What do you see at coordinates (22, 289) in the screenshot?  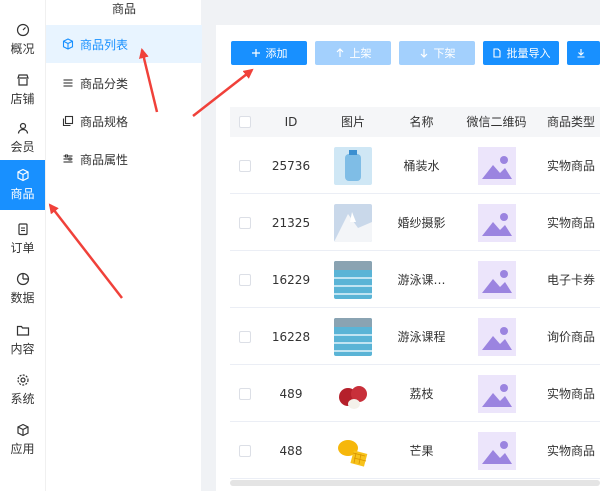 I see `nav-item-data: 数据` at bounding box center [22, 289].